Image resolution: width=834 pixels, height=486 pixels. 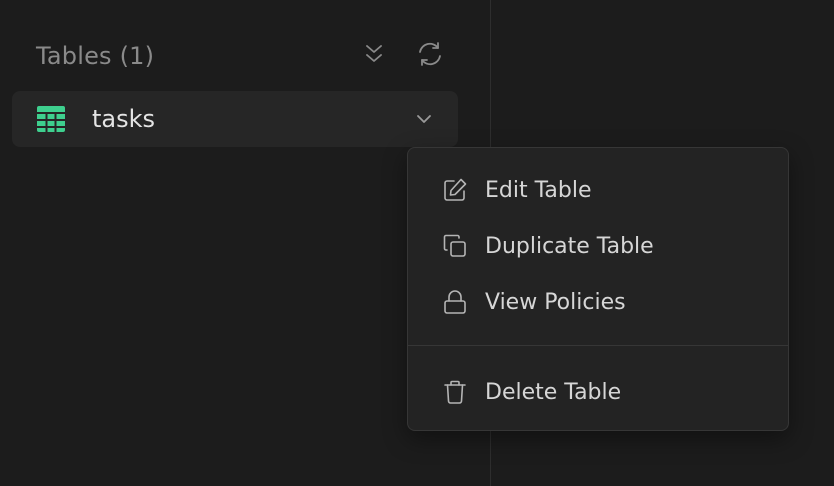 I want to click on menu-item-label: Delete Table, so click(x=553, y=392).